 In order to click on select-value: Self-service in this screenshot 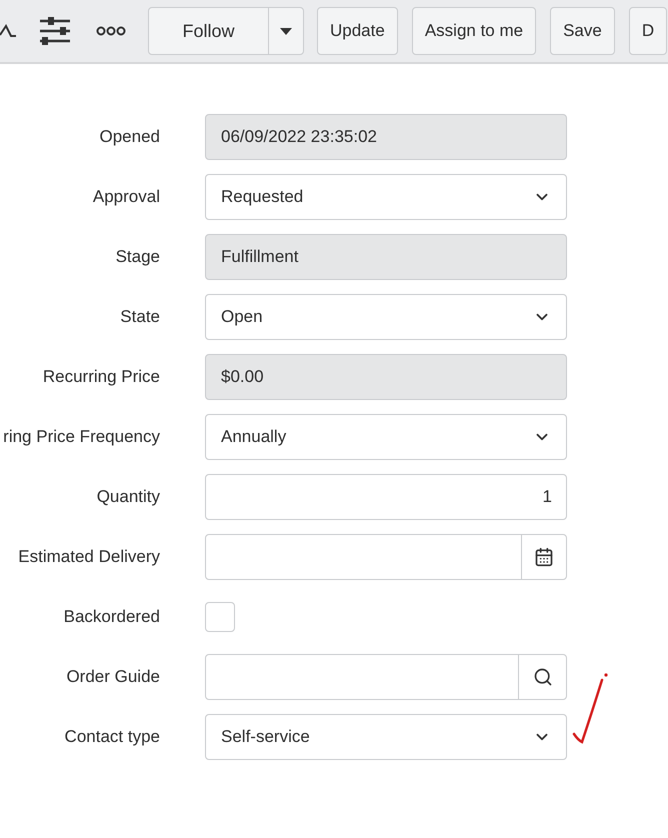, I will do `click(265, 737)`.